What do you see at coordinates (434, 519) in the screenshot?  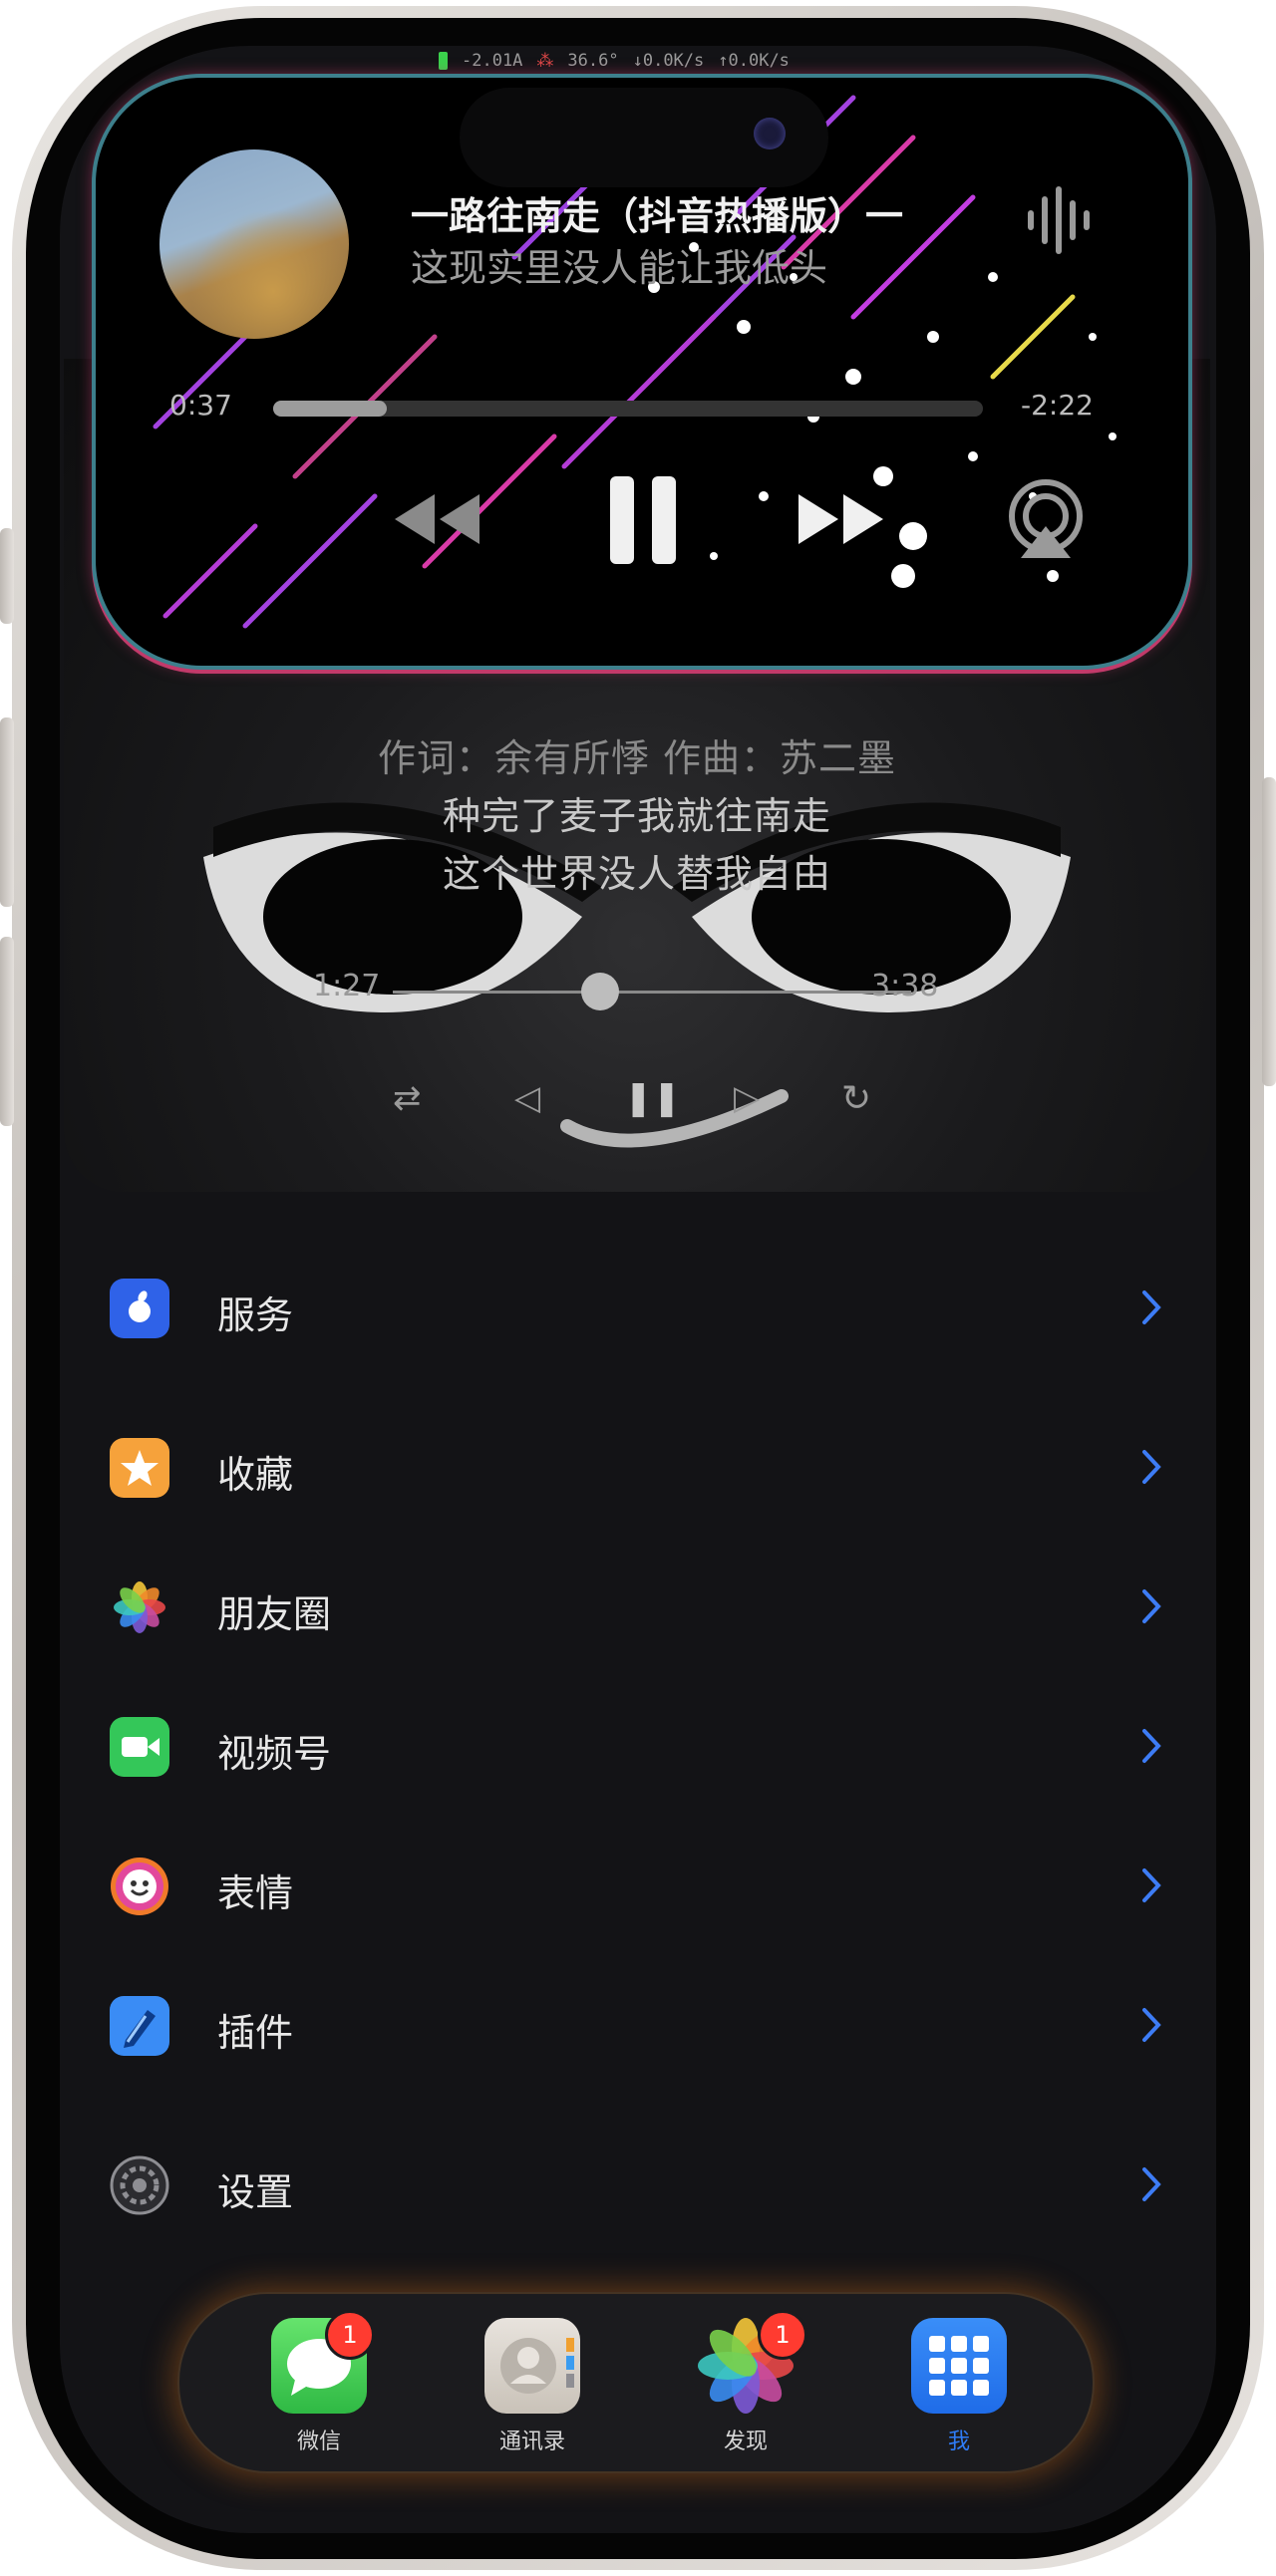 I see `rewind-icon` at bounding box center [434, 519].